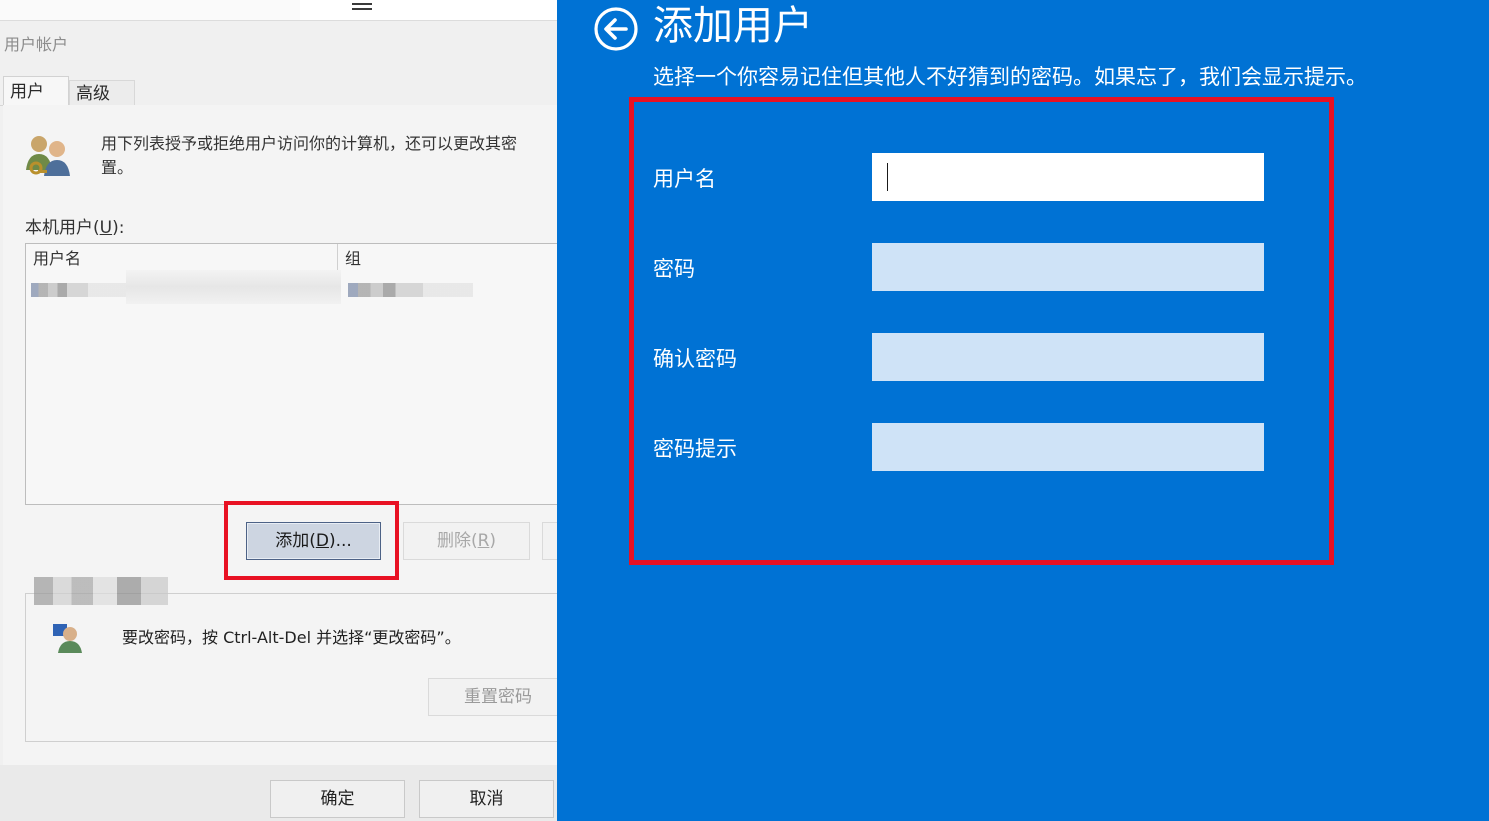  What do you see at coordinates (118, 228) in the screenshot?
I see `local-users-label-suffix: ):` at bounding box center [118, 228].